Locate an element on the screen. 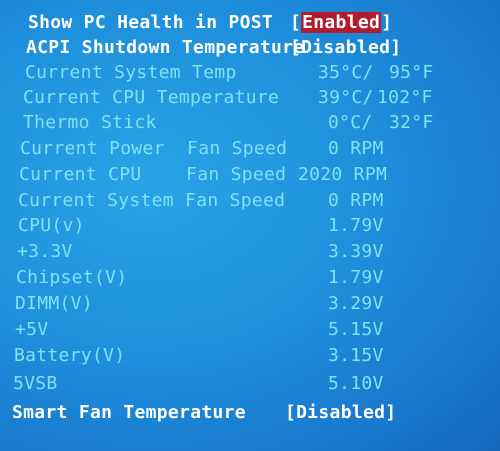 This screenshot has height=451, width=500. acpi-shutdown-value: [Disabled] is located at coordinates (345, 48).